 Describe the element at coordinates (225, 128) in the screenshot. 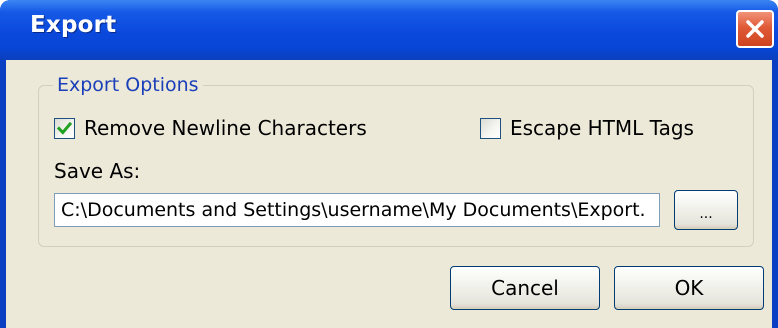

I see `remove-newline-label: Remove Newline Characters` at that location.